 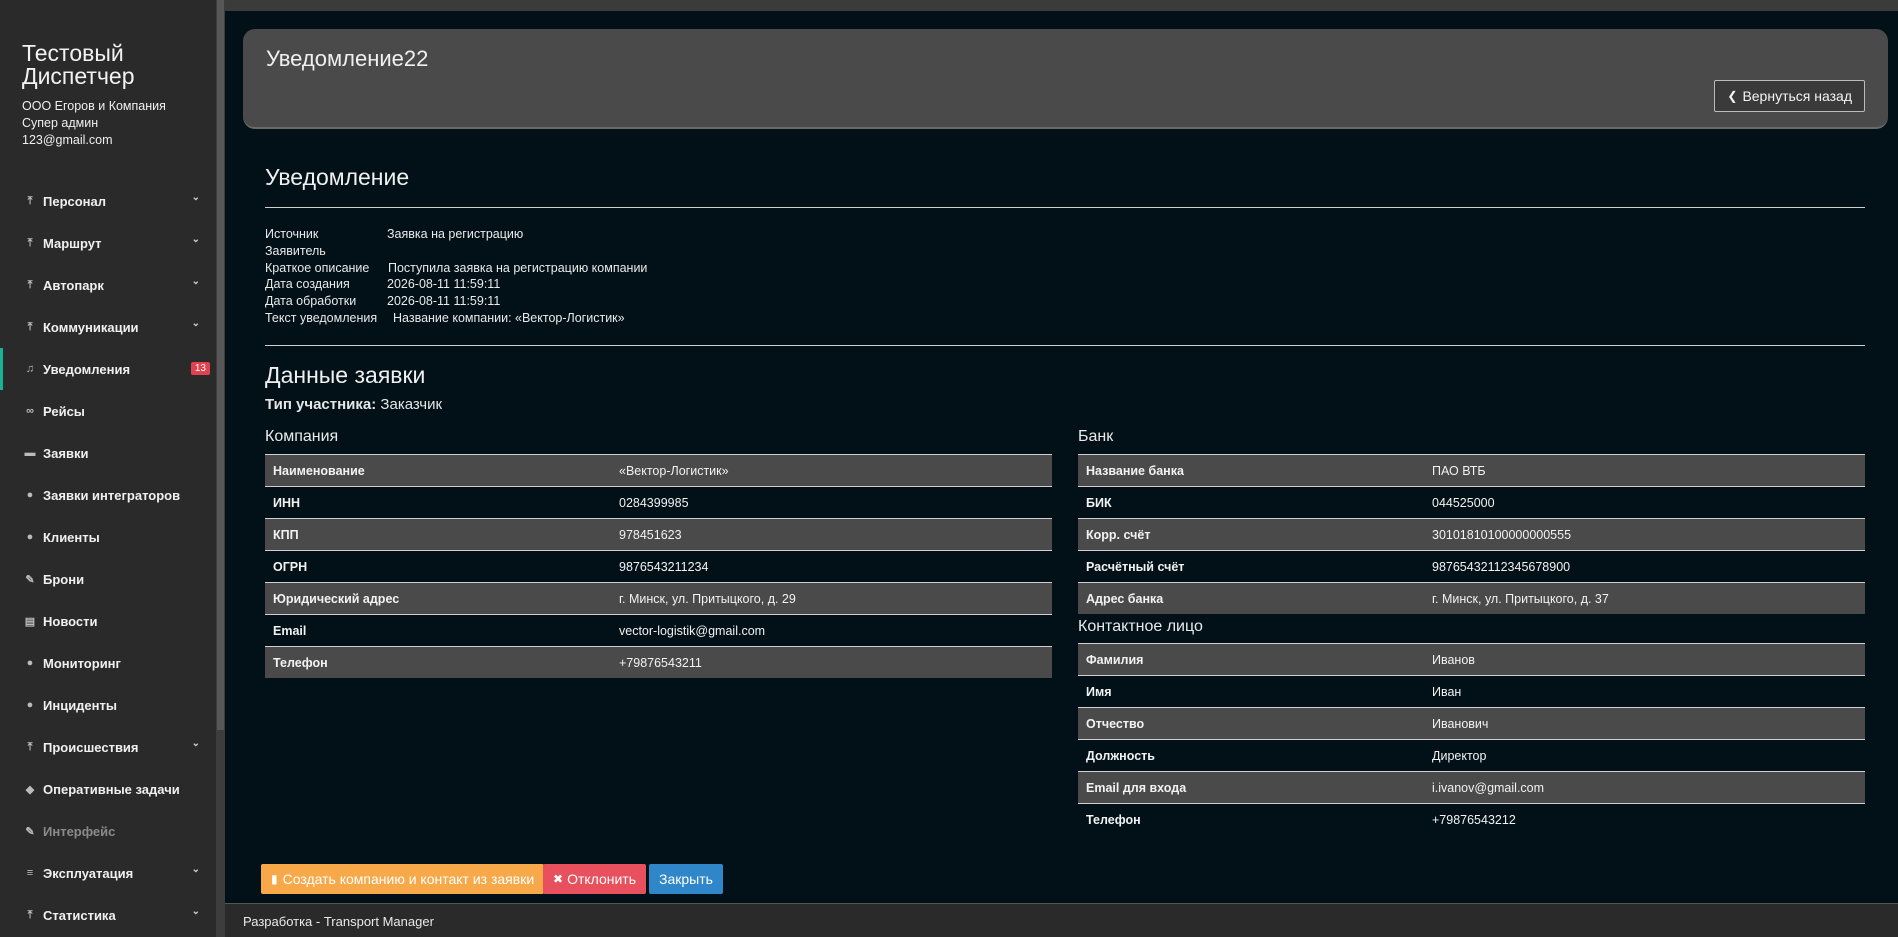 I want to click on sidebar-item: ● Клиенты, so click(x=108, y=537).